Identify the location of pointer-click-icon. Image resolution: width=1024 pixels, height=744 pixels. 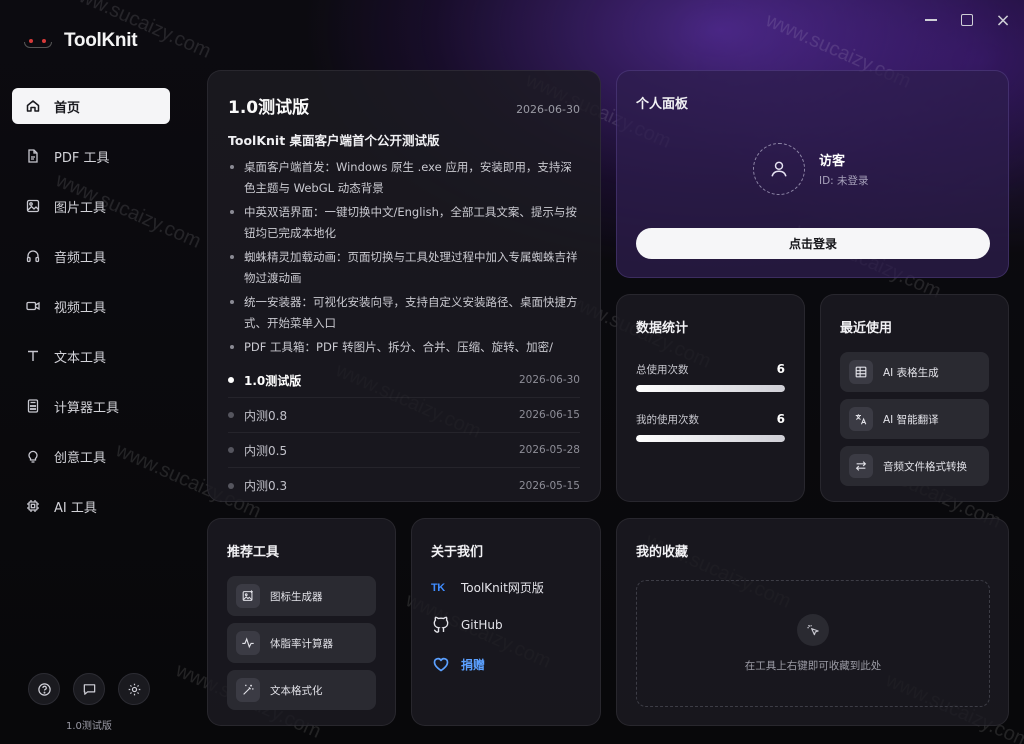
(812, 629).